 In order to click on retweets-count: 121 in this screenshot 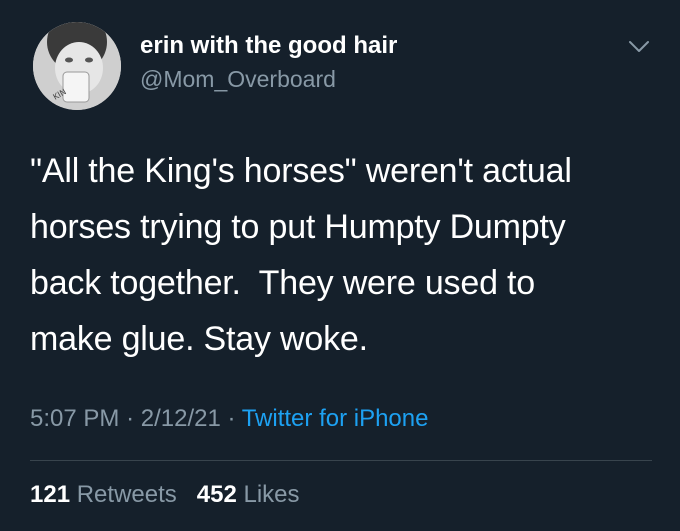, I will do `click(50, 494)`.